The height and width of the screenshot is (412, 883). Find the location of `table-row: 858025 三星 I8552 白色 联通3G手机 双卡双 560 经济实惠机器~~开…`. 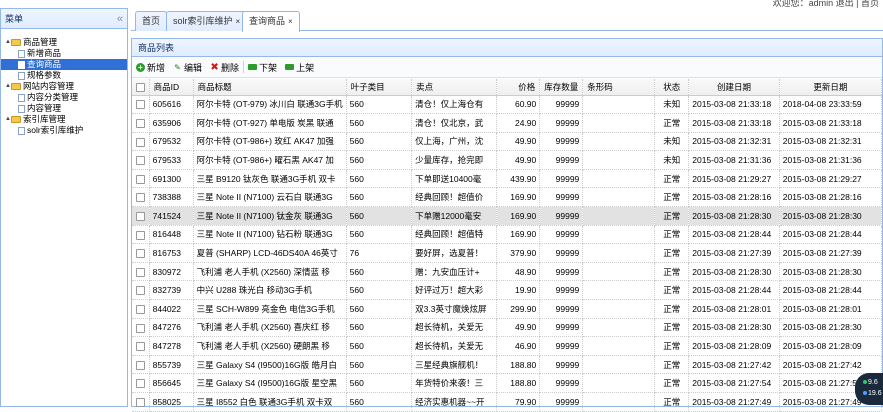

table-row: 858025 三星 I8552 白色 联通3G手机 双卡双 560 经济实惠机器~~开… is located at coordinates (507, 402).